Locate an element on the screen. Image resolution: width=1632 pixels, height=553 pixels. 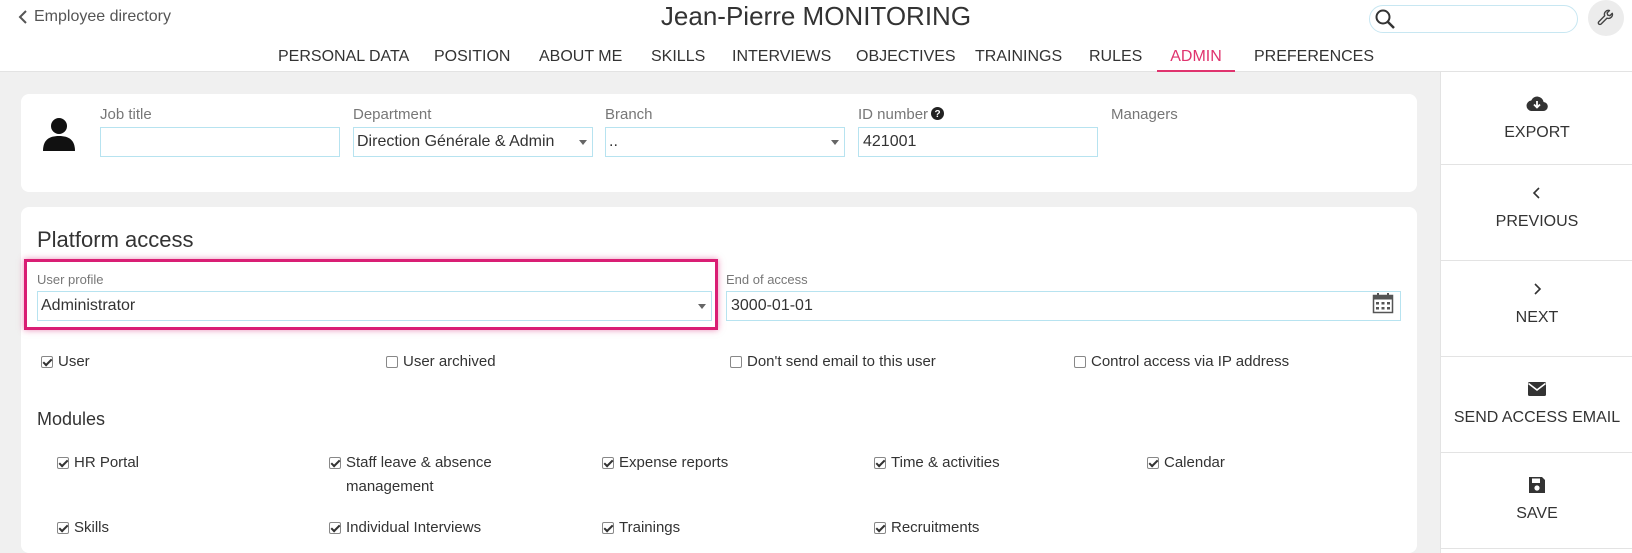
next-button: NEXT is located at coordinates (1536, 309).